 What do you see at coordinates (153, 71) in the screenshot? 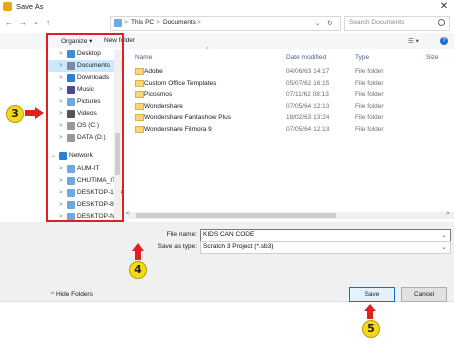
I see `file-name: Adobe` at bounding box center [153, 71].